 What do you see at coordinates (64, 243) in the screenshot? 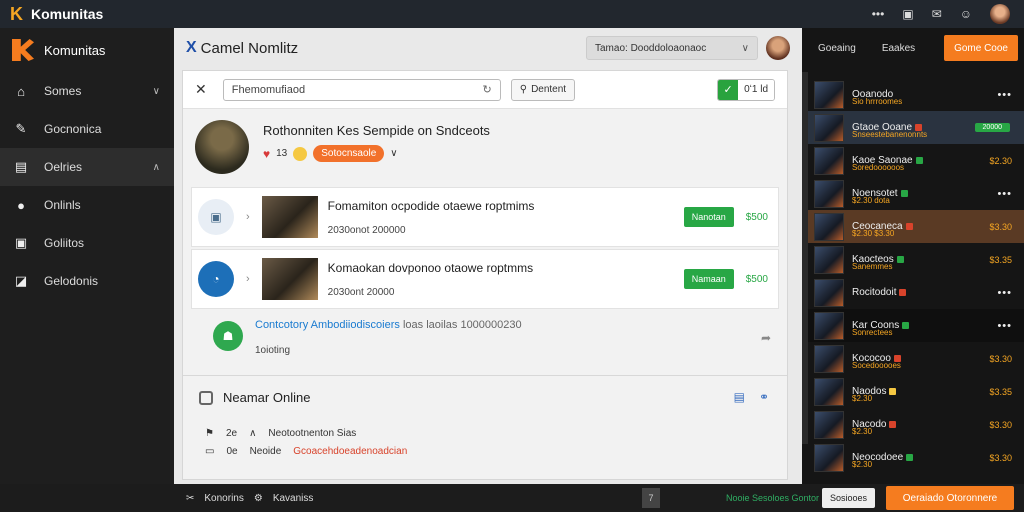
I see `sidebar-item-label: Goliitos` at bounding box center [64, 243].